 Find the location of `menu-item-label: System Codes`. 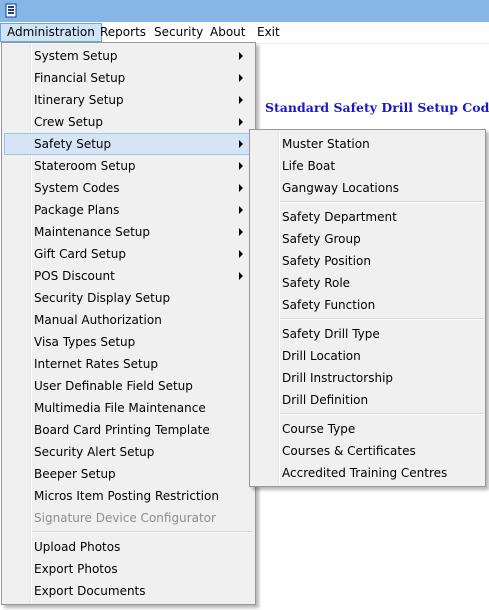

menu-item-label: System Codes is located at coordinates (77, 188).